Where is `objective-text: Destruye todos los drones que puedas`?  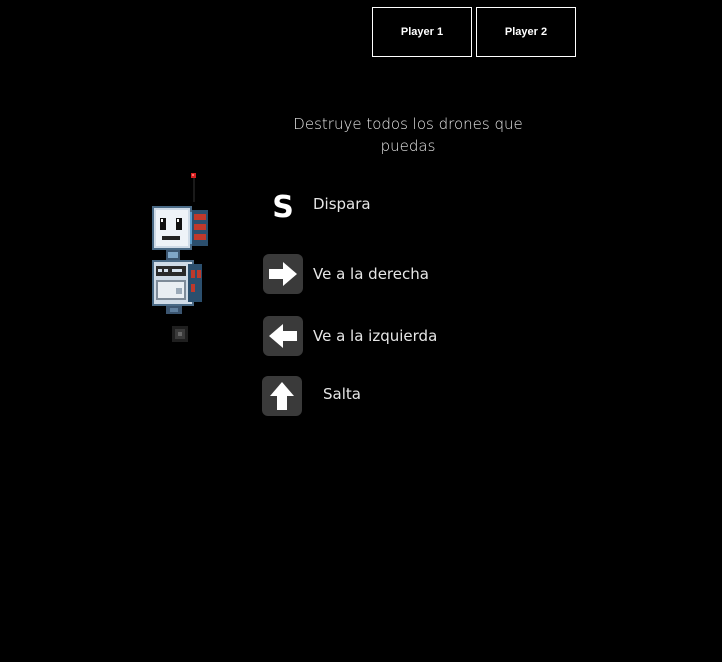
objective-text: Destruye todos los drones que puedas is located at coordinates (408, 135).